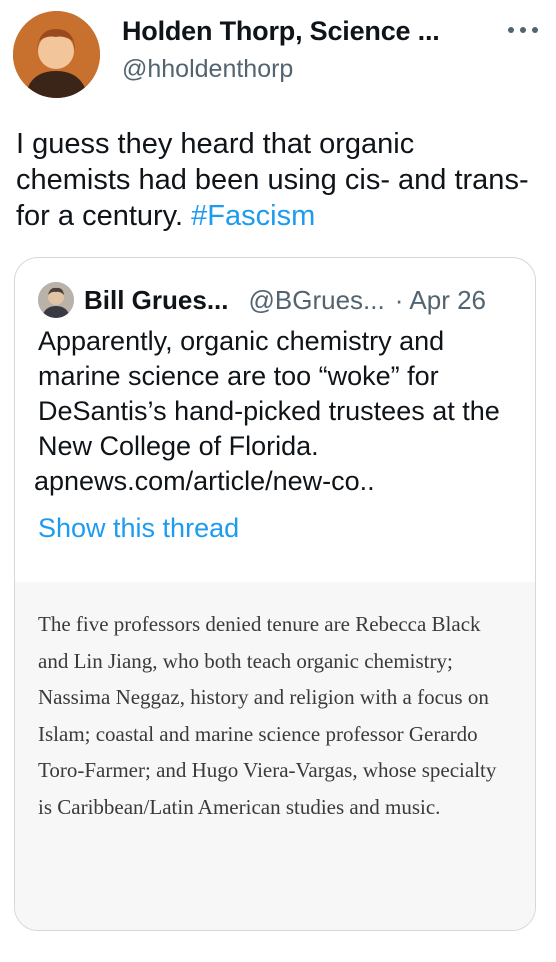 The height and width of the screenshot is (962, 556). I want to click on quoted-tweet-date: Apr 26, so click(447, 300).